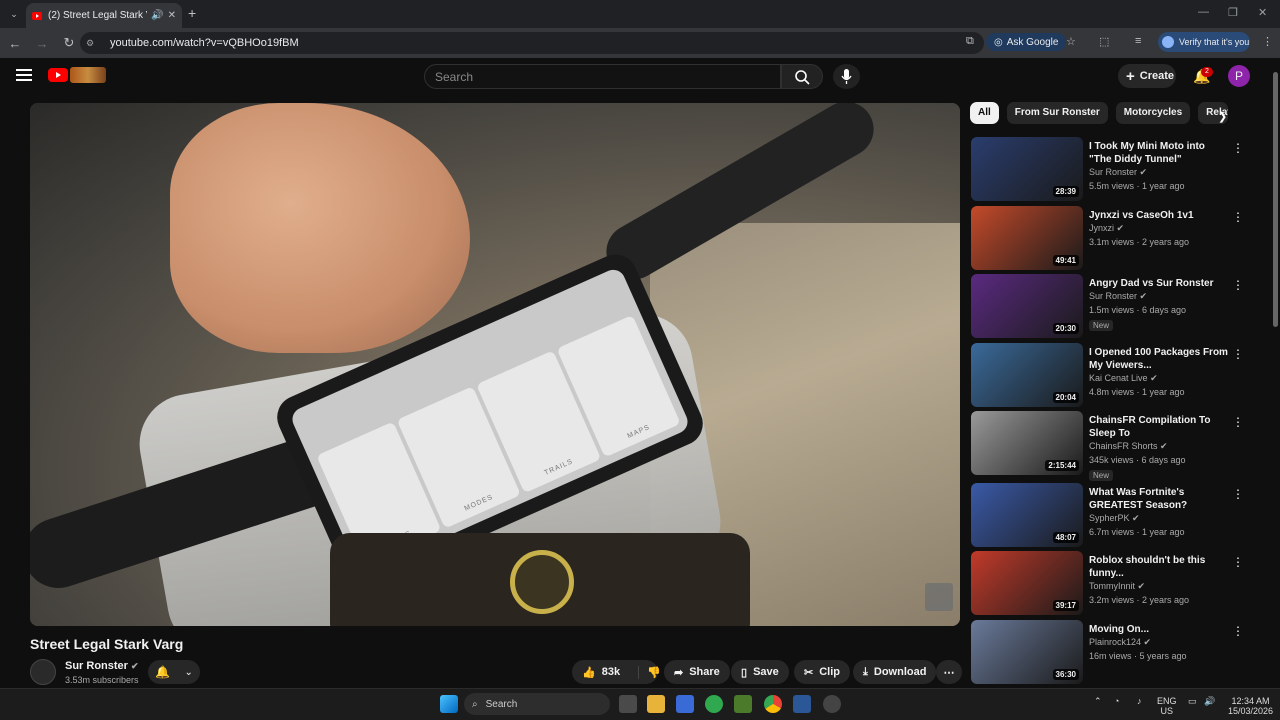  I want to click on account-avatar: P, so click(1239, 76).